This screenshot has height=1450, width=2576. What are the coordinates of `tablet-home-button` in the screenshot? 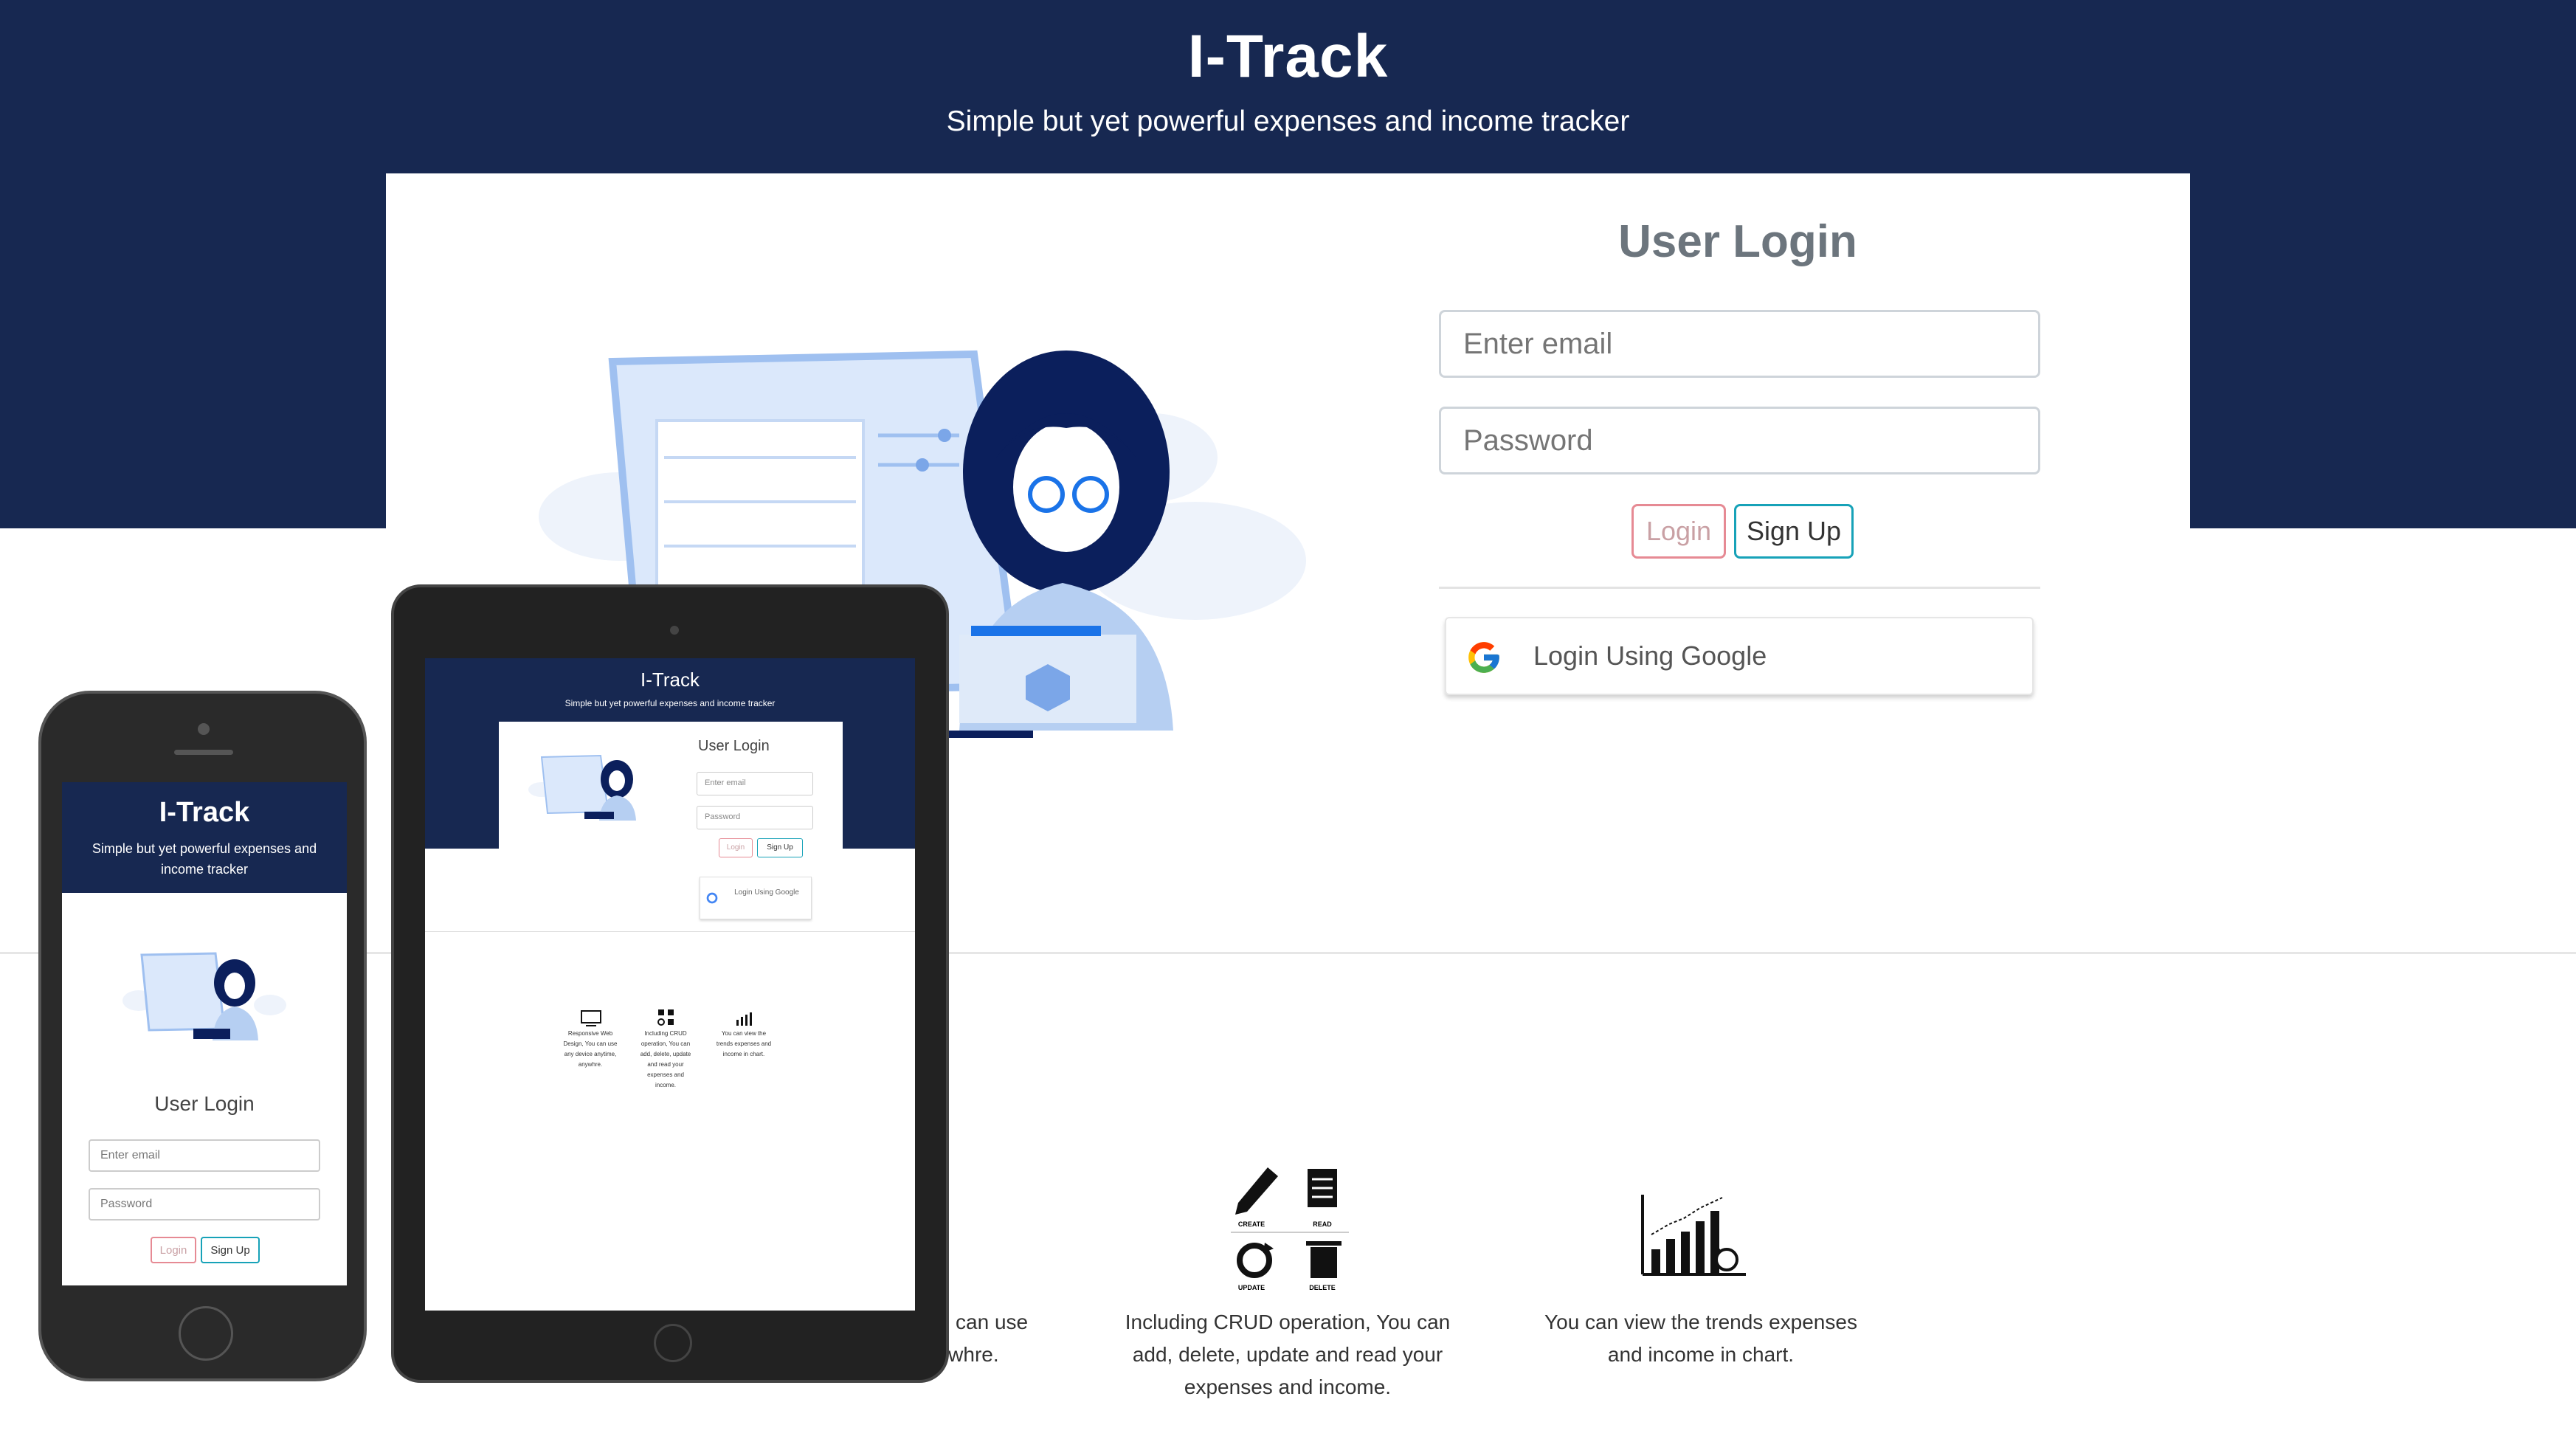 It's located at (673, 1343).